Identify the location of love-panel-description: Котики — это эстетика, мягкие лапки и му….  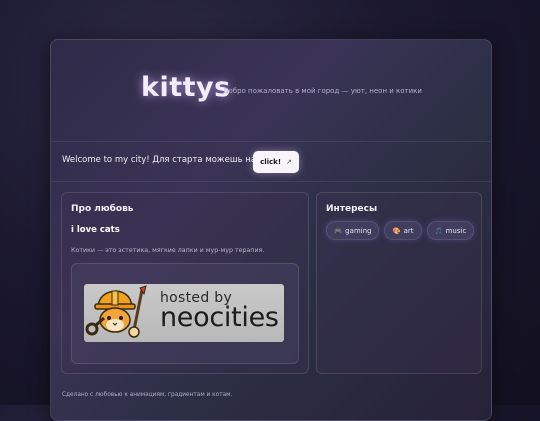
(168, 250).